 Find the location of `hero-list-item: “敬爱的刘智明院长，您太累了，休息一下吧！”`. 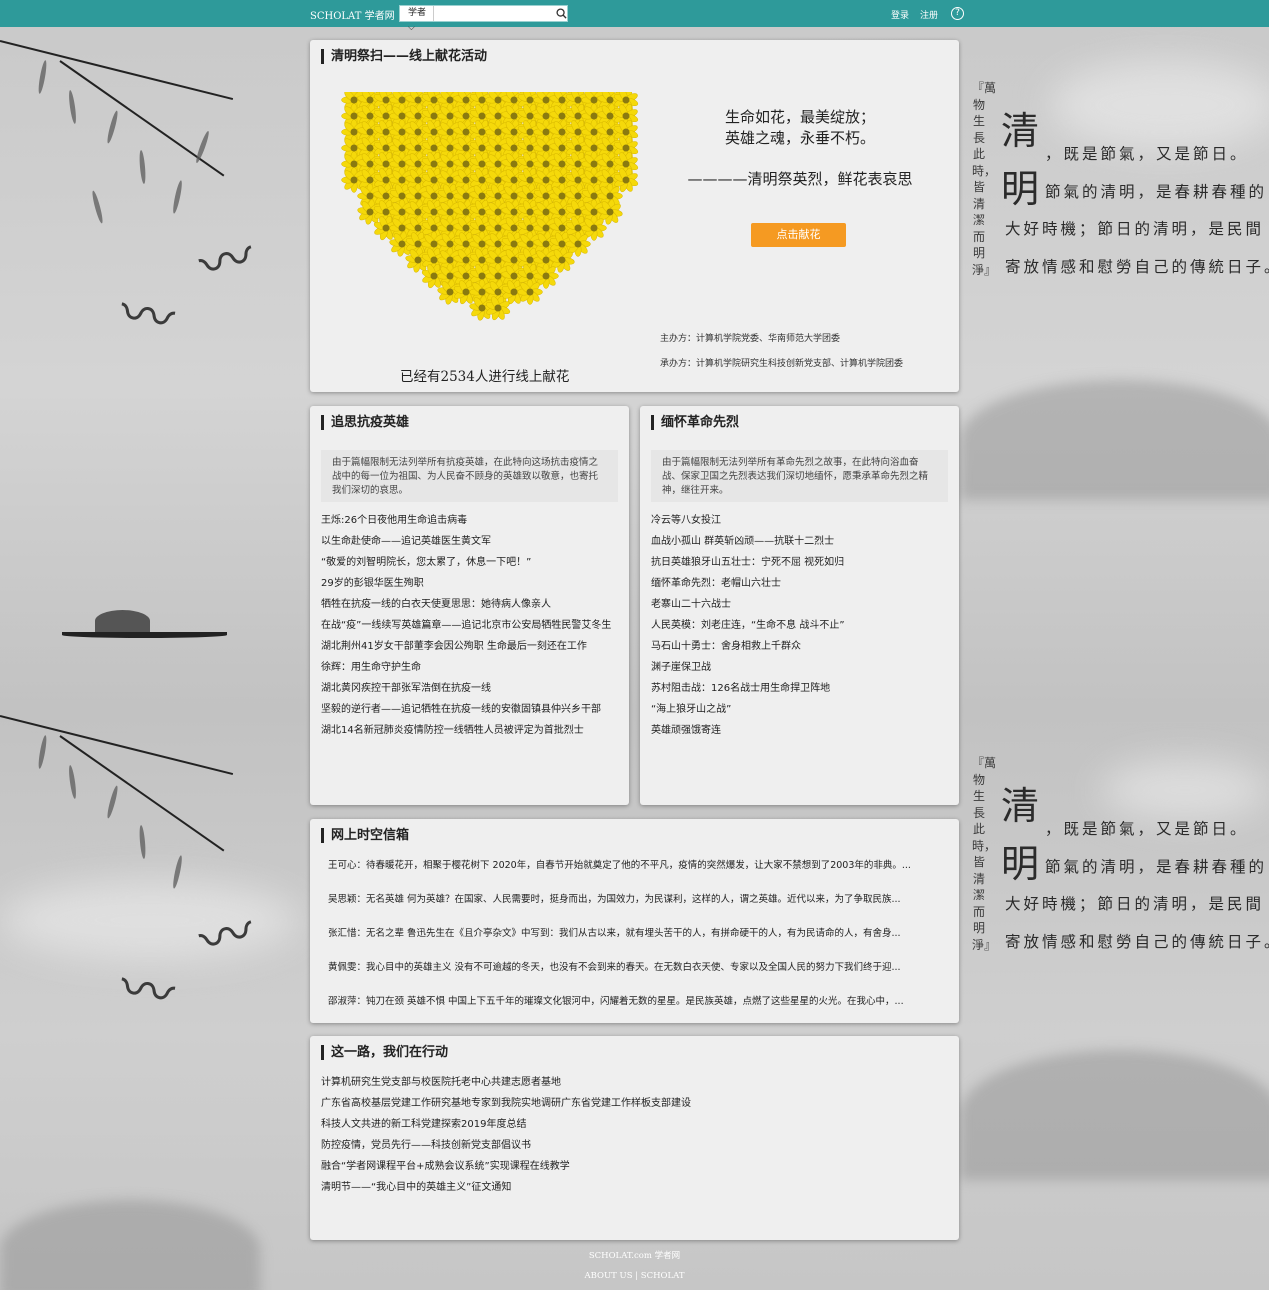

hero-list-item: “敬爱的刘智明院长，您太累了，休息一下吧！” is located at coordinates (469, 562).